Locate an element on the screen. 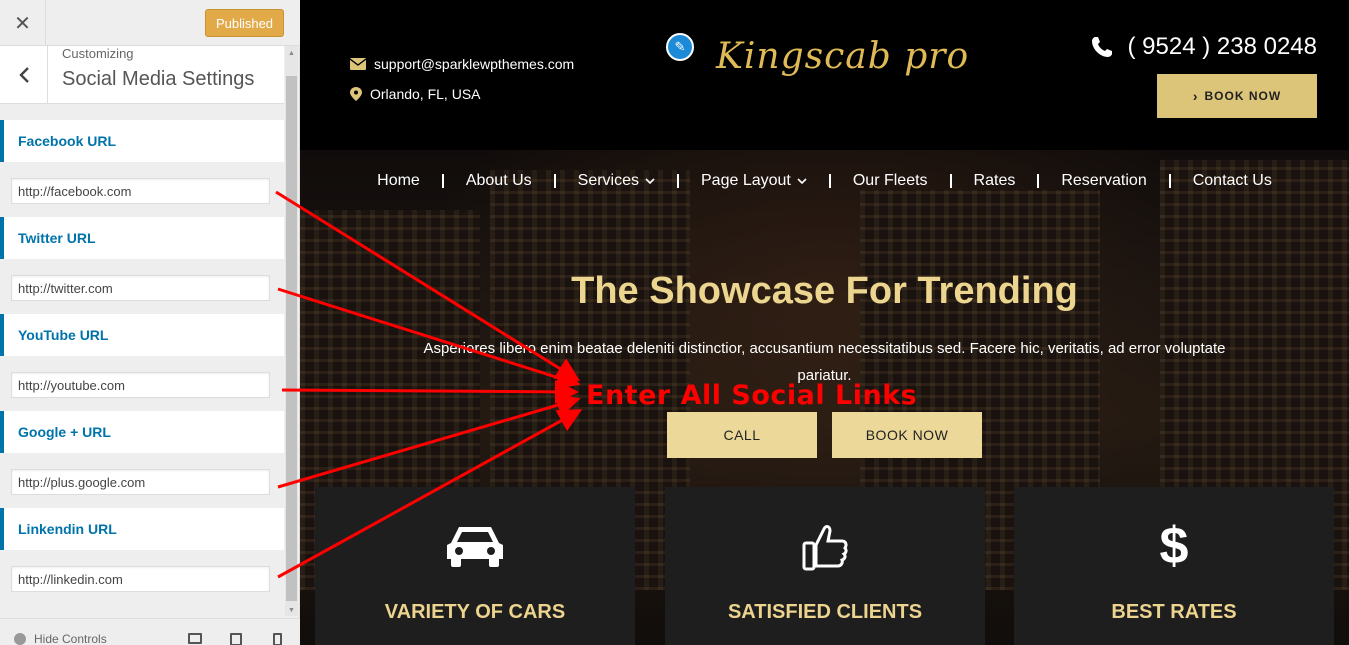  location-text: Orlando, FL, USA is located at coordinates (425, 94).